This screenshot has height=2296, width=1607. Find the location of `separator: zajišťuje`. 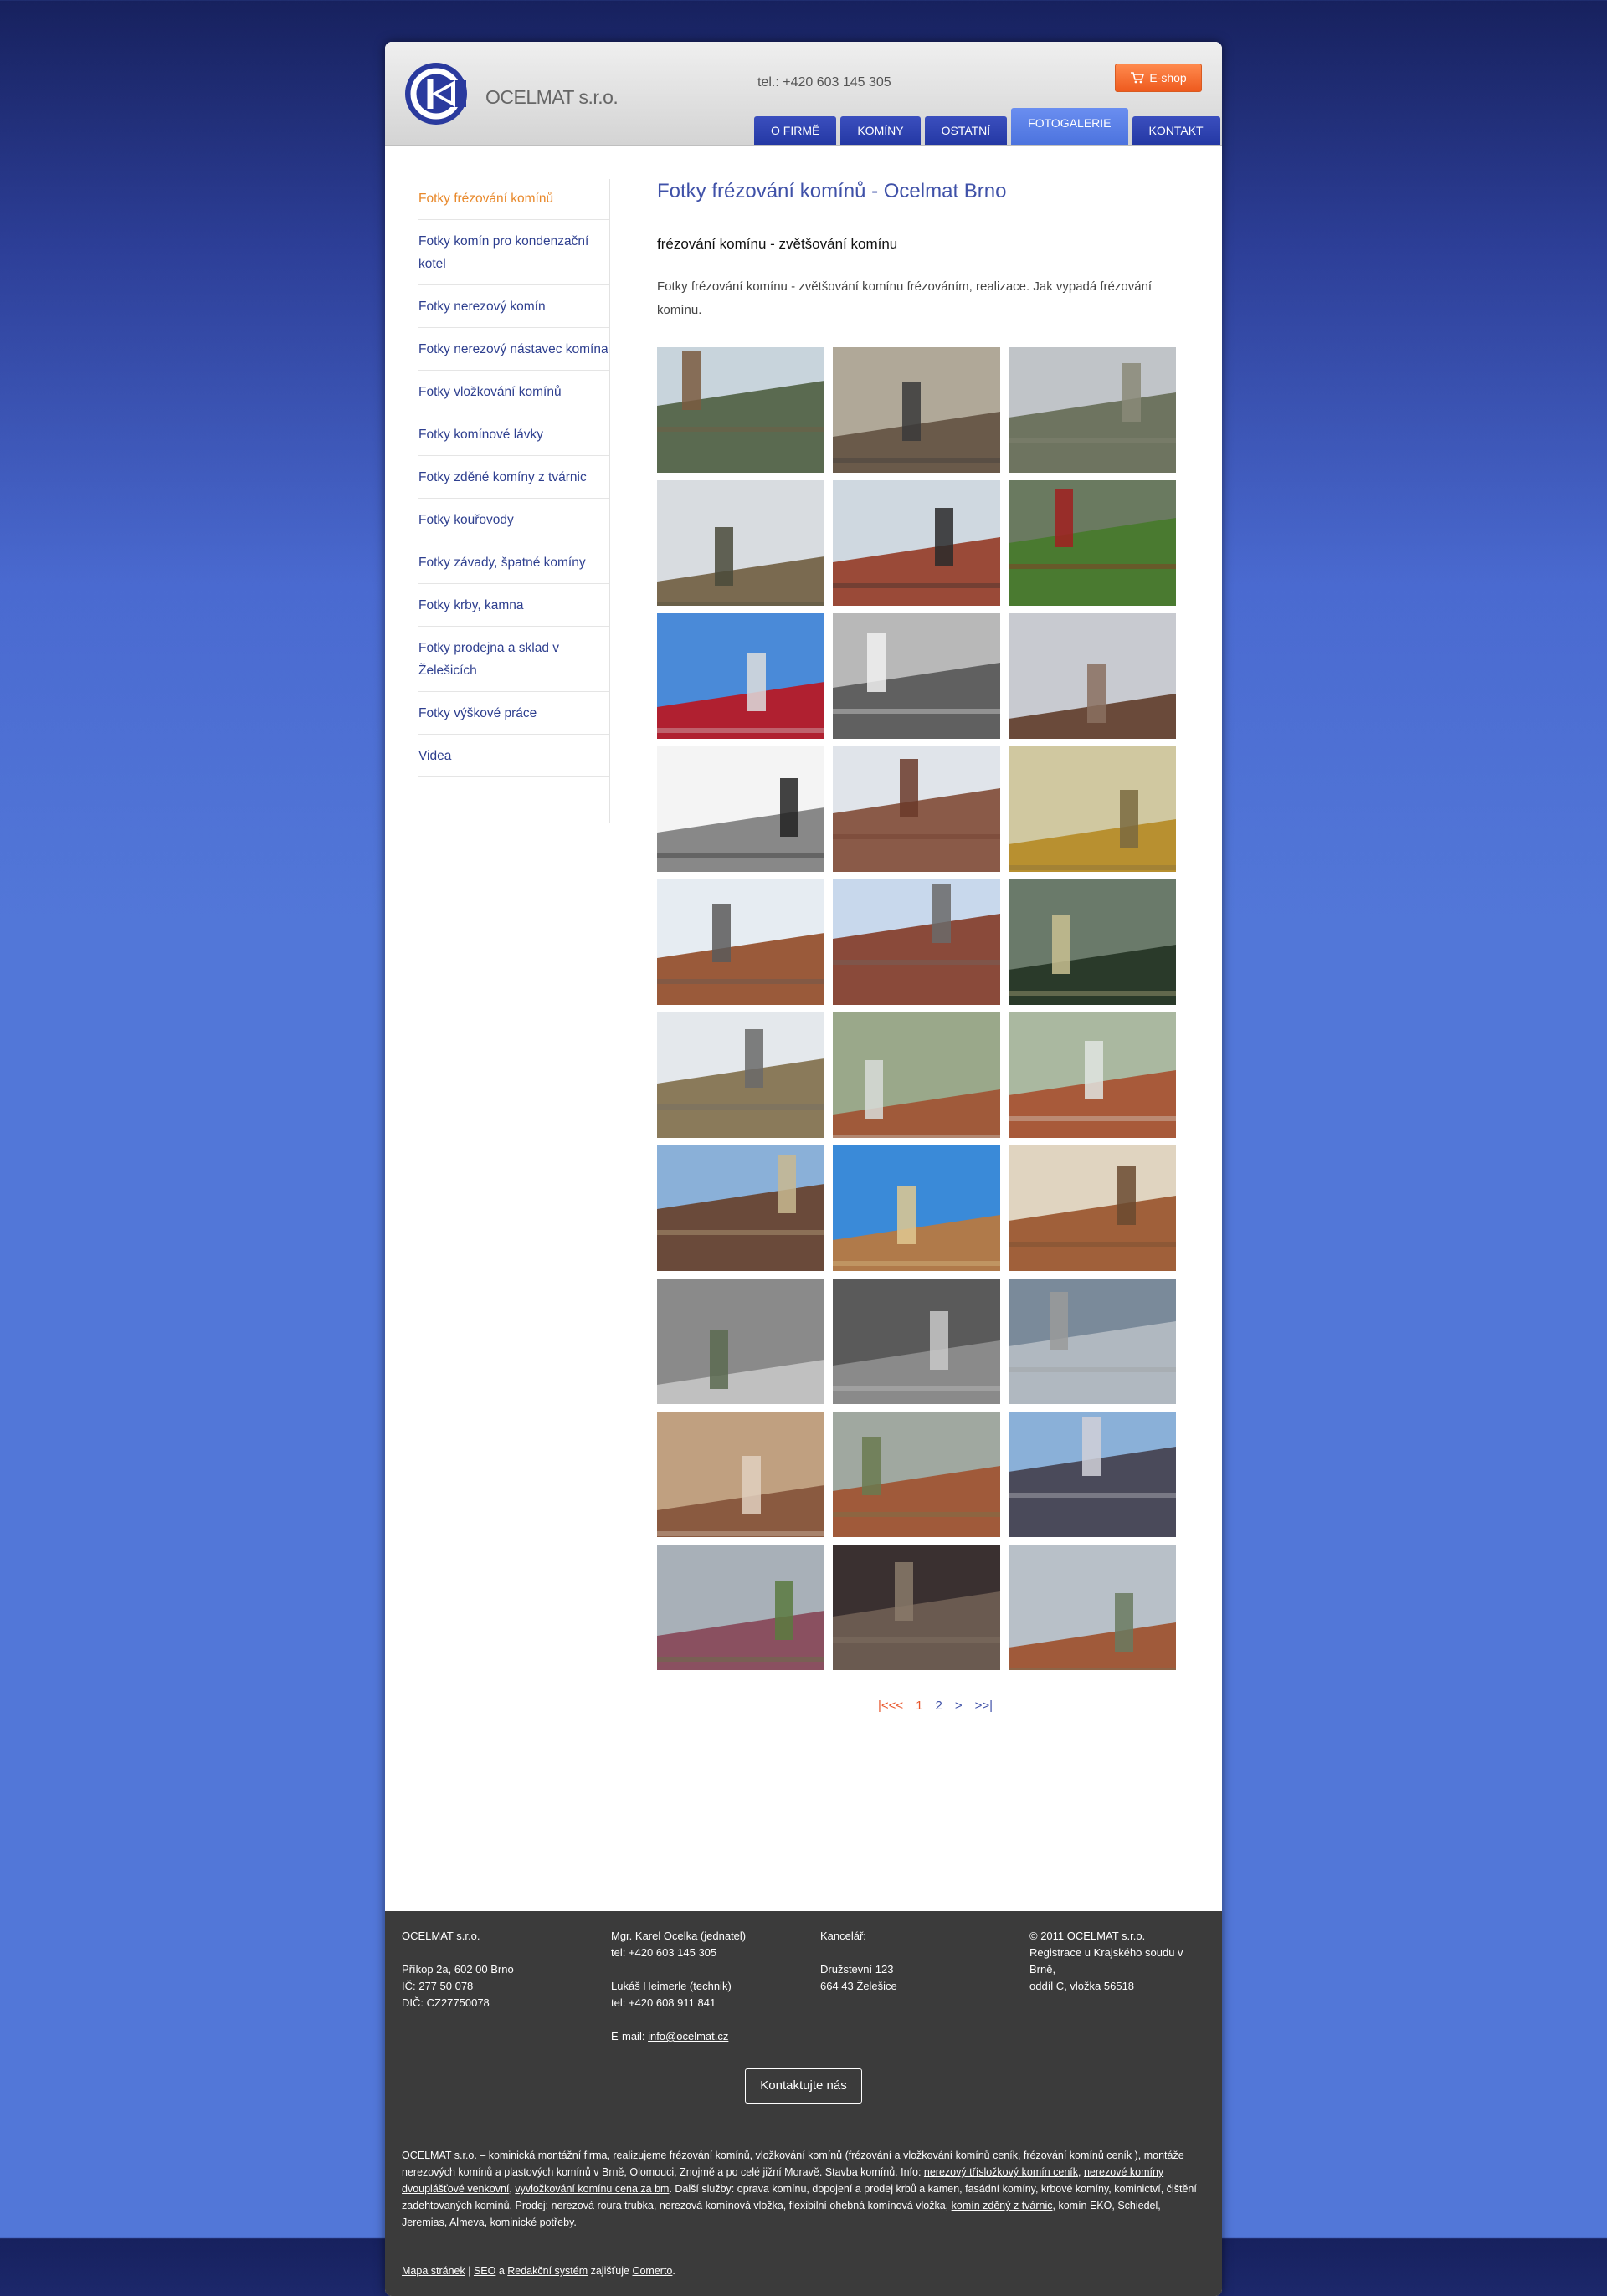

separator: zajišťuje is located at coordinates (610, 2271).